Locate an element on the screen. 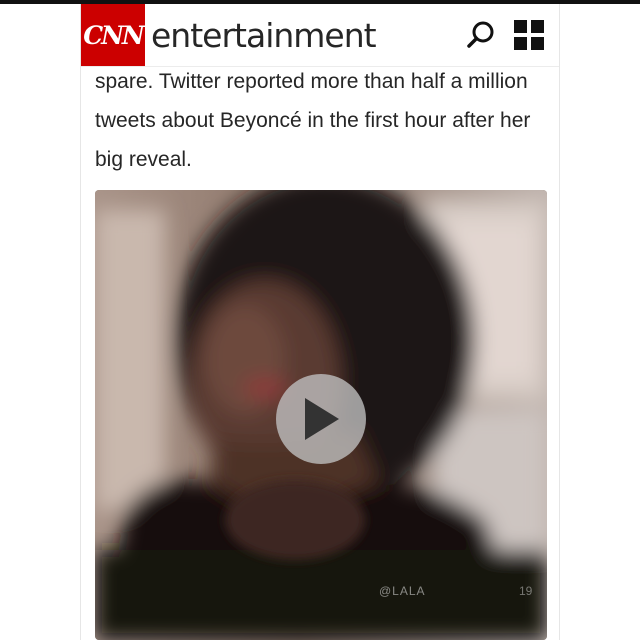  menu-button is located at coordinates (529, 35).